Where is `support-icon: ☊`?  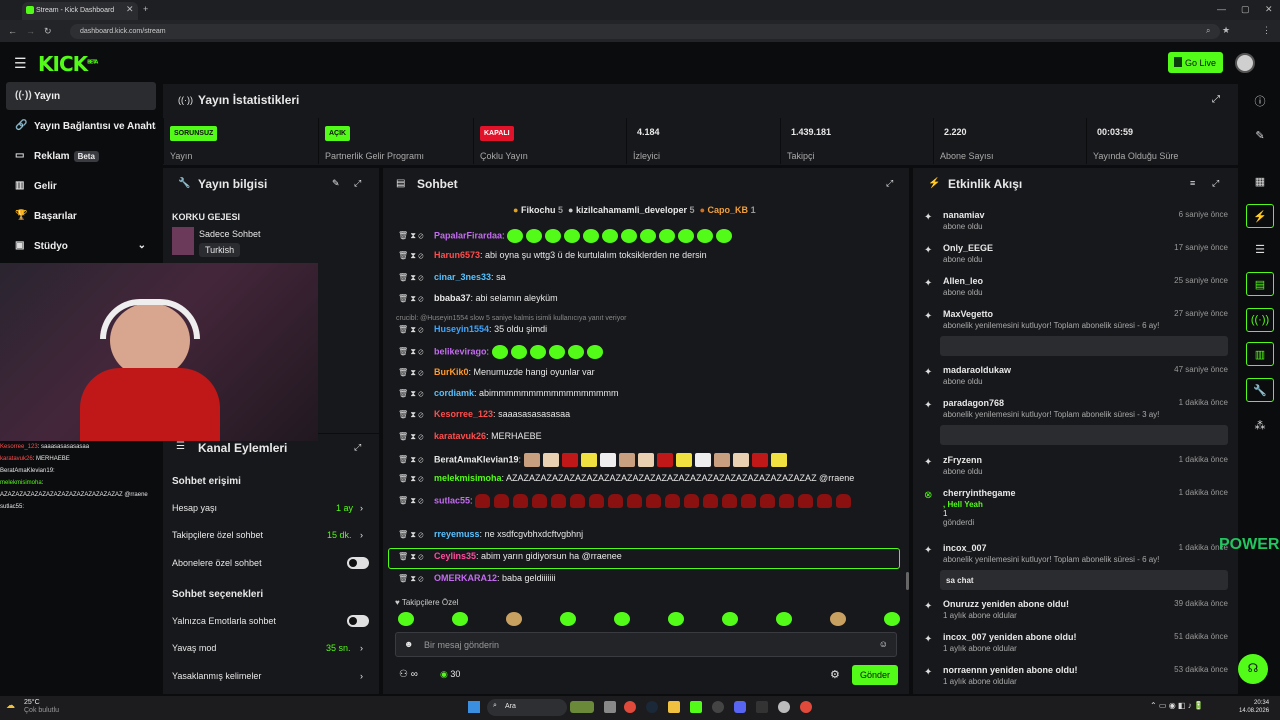
support-icon: ☊ is located at coordinates (1253, 669).